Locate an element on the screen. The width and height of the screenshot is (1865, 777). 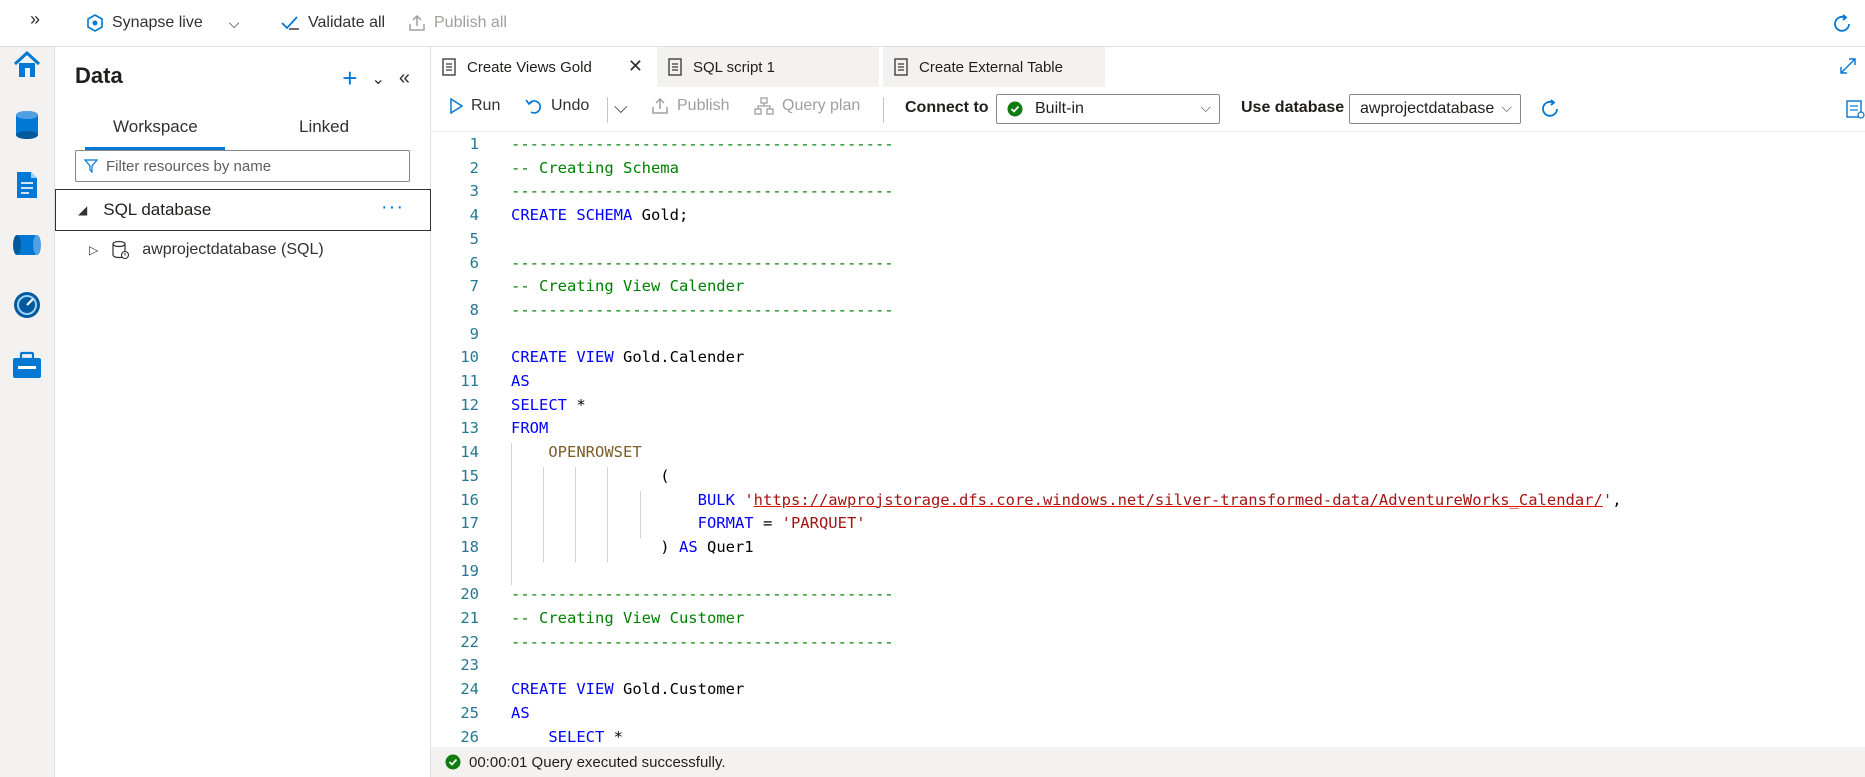
publish-button: Publish is located at coordinates (690, 106).